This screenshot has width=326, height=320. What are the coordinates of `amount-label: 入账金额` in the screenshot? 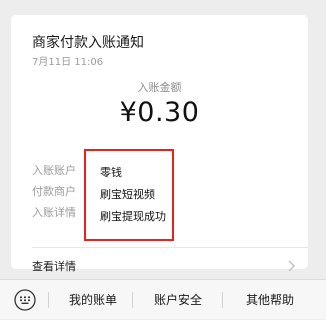 It's located at (159, 87).